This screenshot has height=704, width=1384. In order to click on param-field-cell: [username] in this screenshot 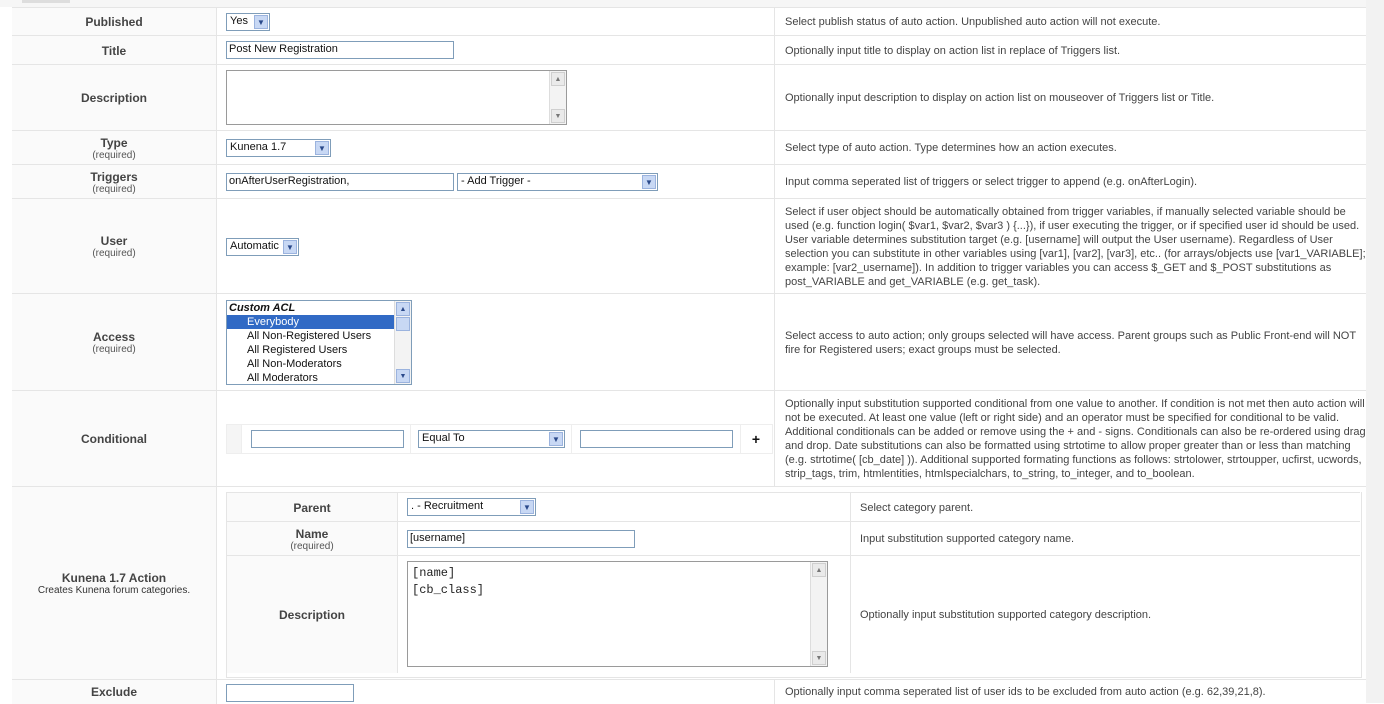, I will do `click(624, 539)`.